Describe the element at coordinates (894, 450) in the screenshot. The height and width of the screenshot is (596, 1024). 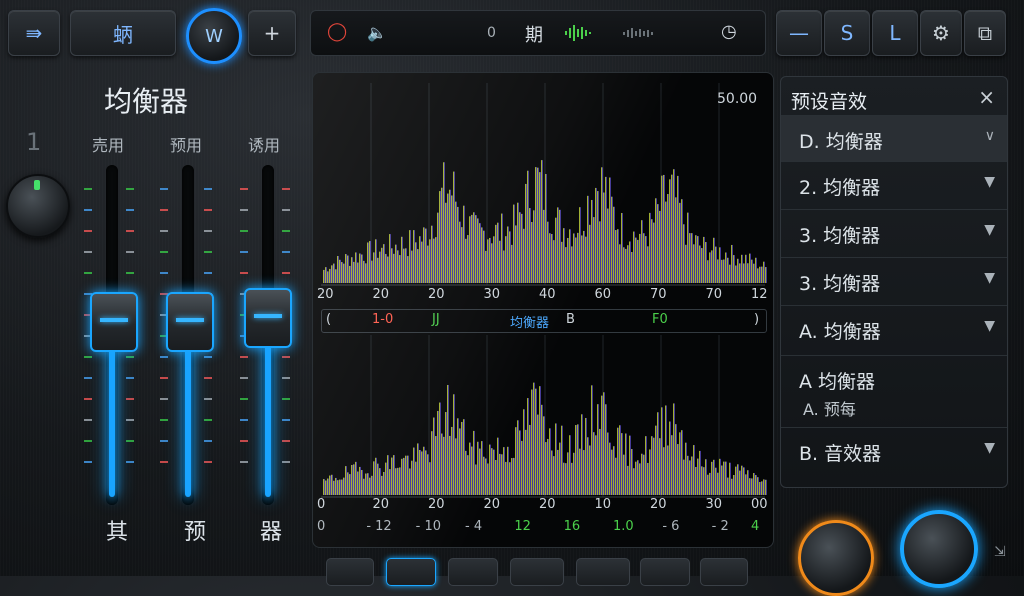
I see `preset-item-7: B. 音效器 ▼` at that location.